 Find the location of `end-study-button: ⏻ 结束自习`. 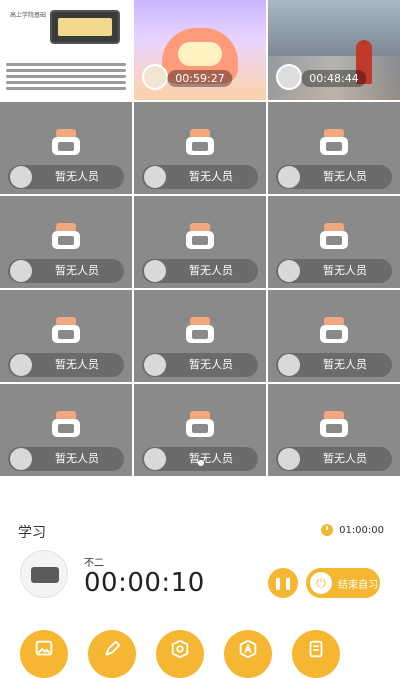

end-study-button: ⏻ 结束自习 is located at coordinates (343, 583).